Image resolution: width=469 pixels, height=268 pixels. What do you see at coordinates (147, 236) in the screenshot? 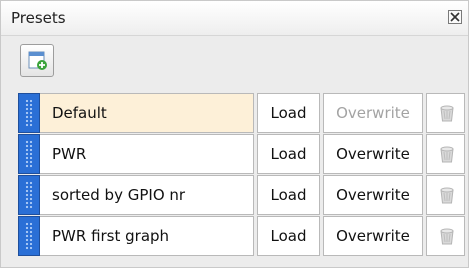
I see `preset-name: PWR first graph` at bounding box center [147, 236].